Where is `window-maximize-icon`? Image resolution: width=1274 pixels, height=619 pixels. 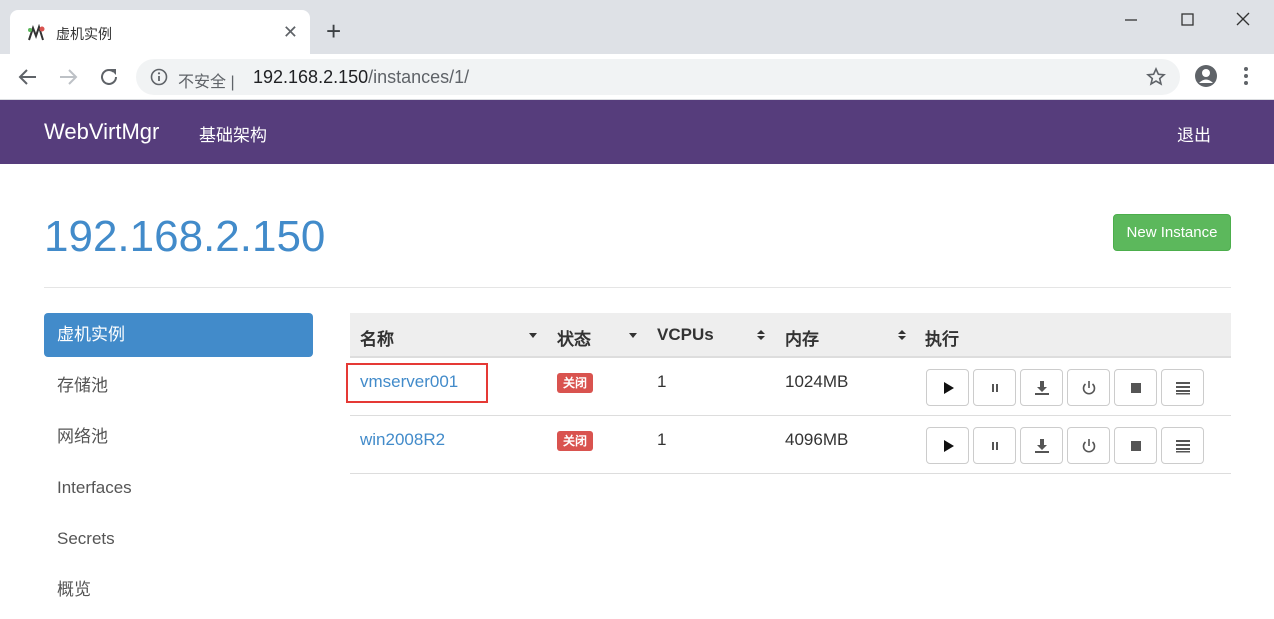
window-maximize-icon is located at coordinates (1187, 20).